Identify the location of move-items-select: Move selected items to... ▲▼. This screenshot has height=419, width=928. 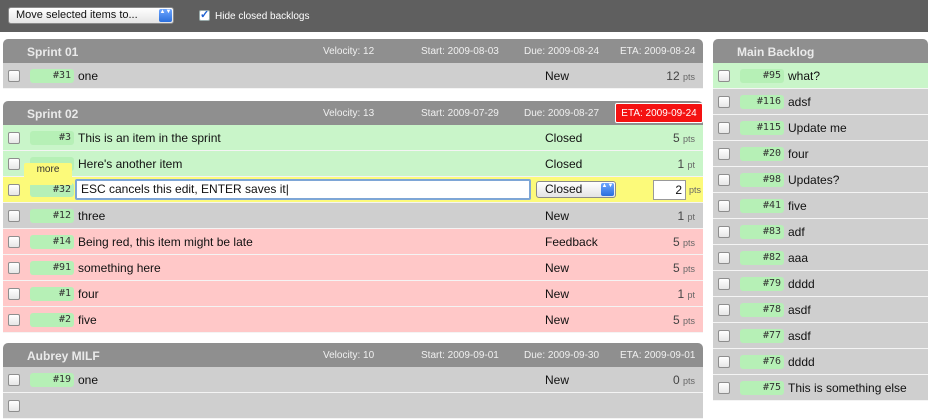
(91, 15).